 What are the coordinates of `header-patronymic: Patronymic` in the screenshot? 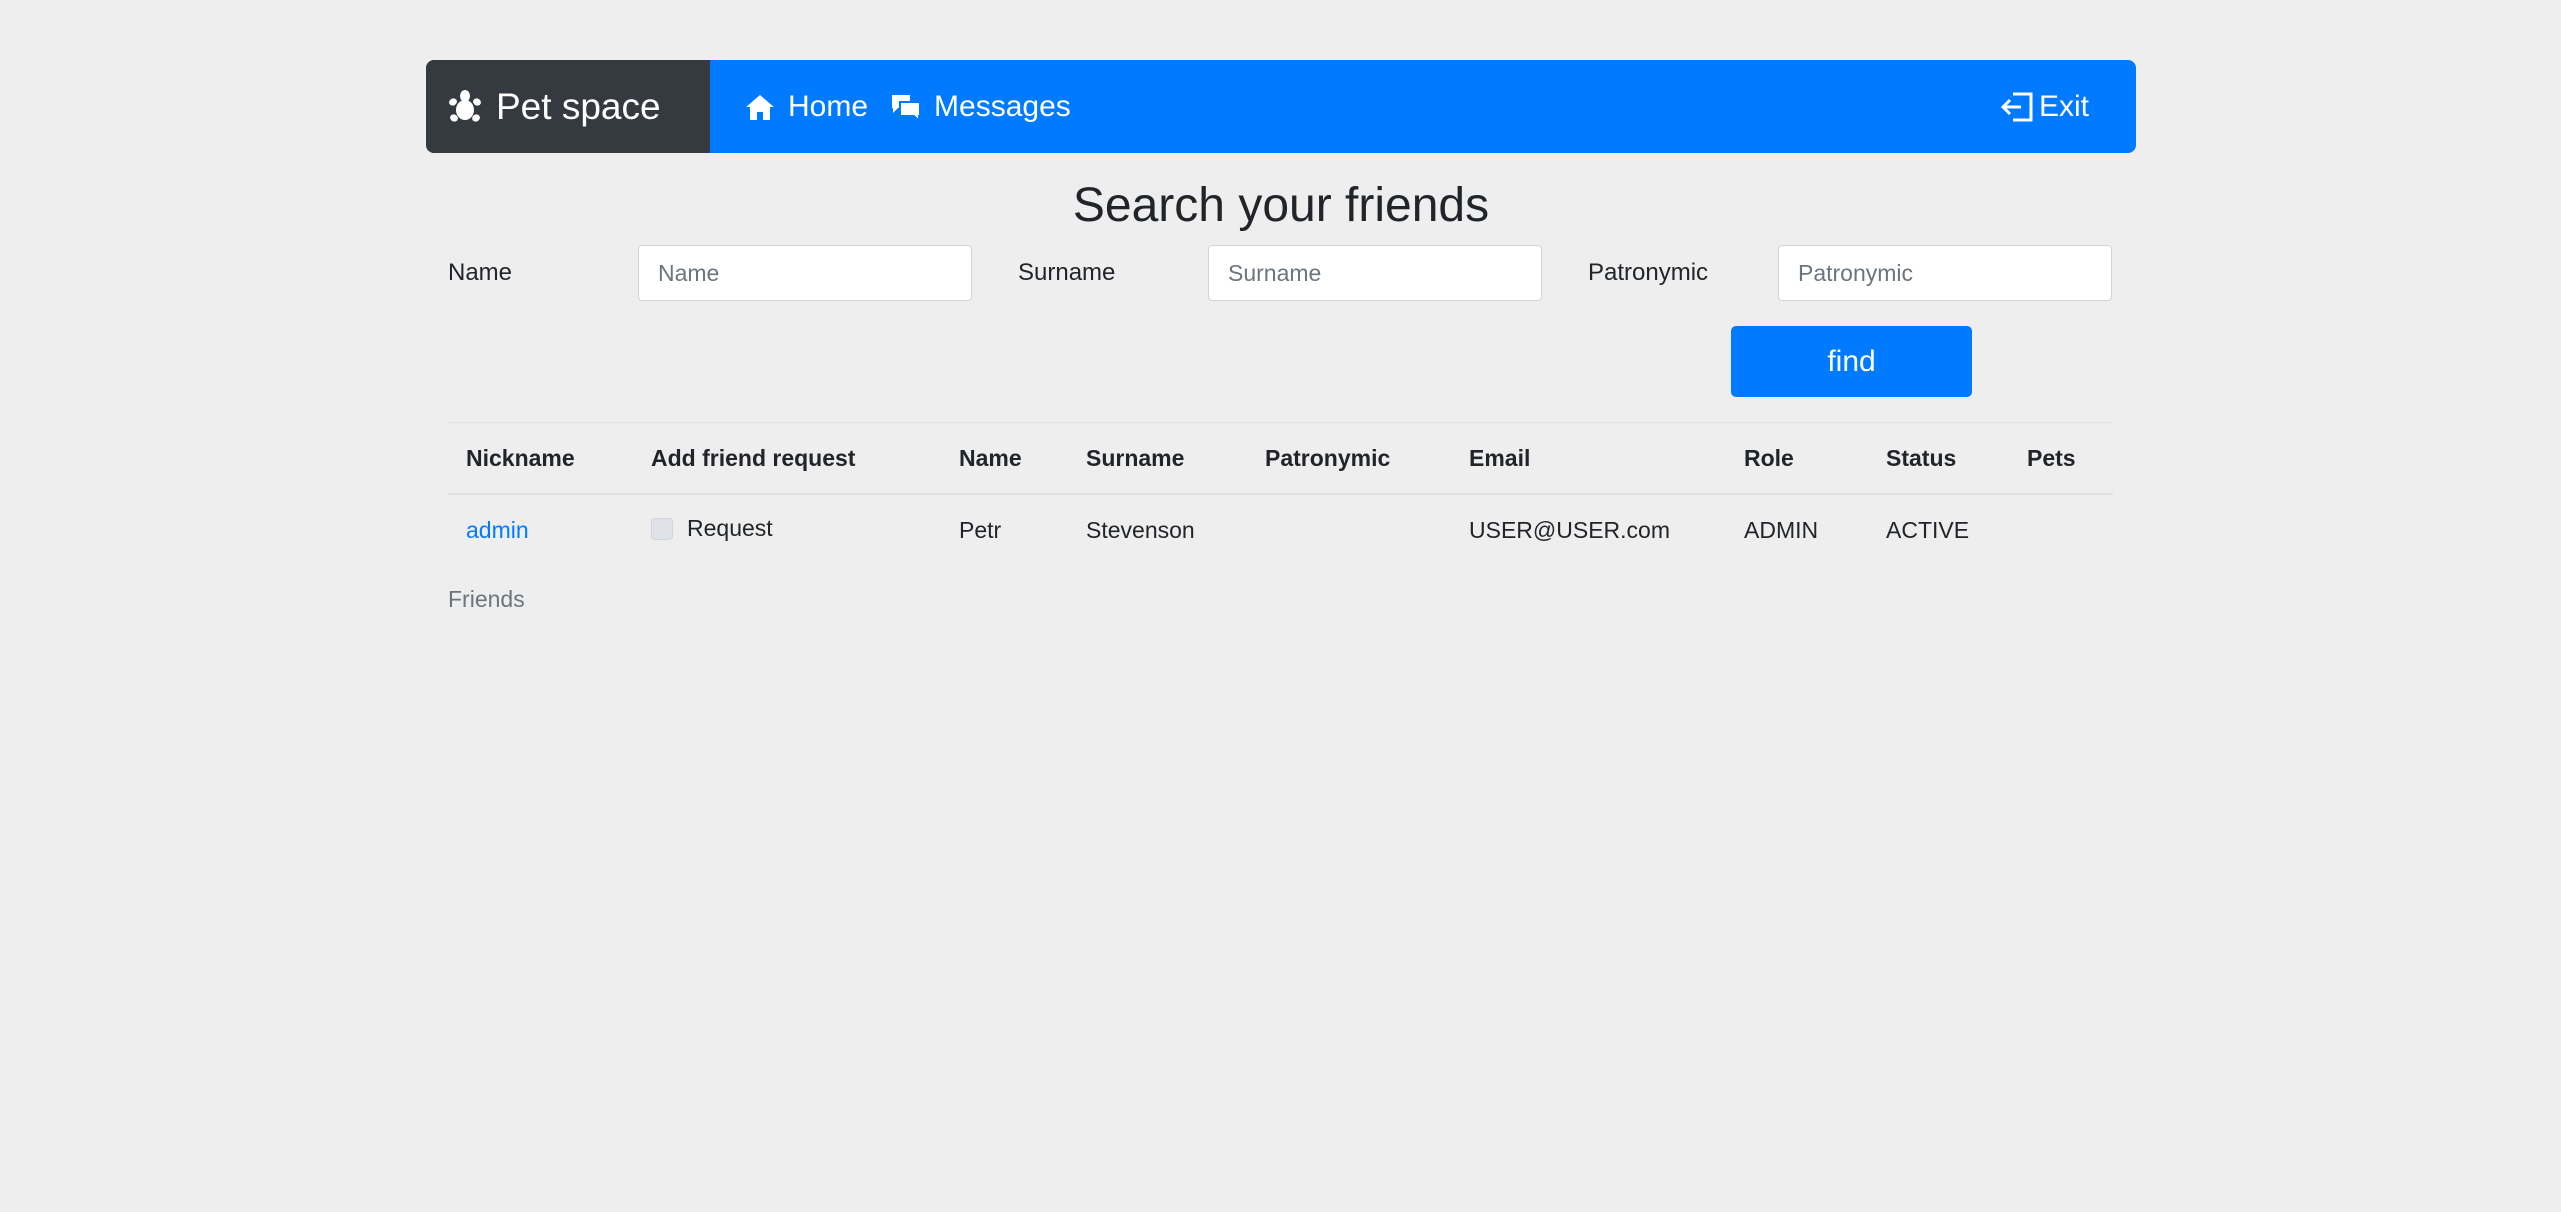 It's located at (1349, 458).